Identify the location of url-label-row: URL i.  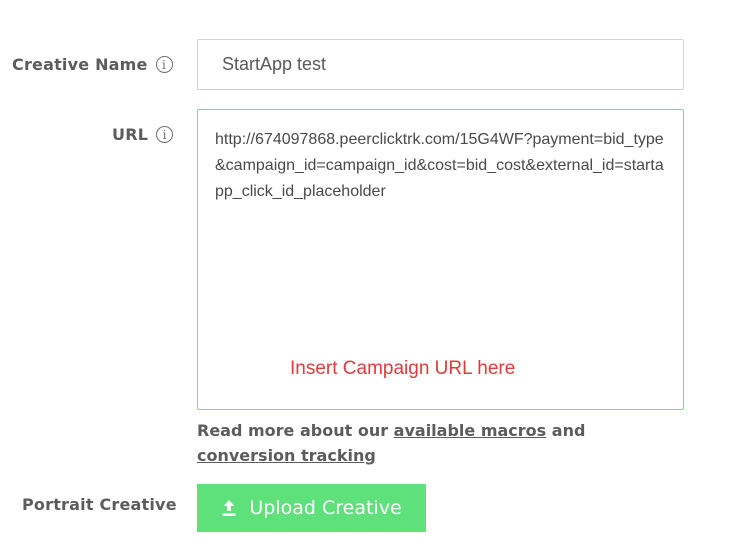
(143, 134).